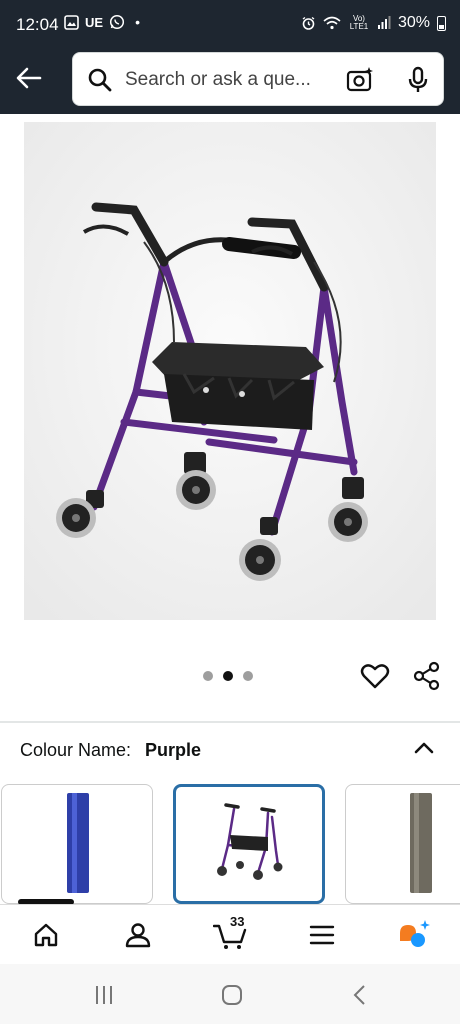 This screenshot has width=460, height=1024. I want to click on carousel-dots, so click(228, 676).